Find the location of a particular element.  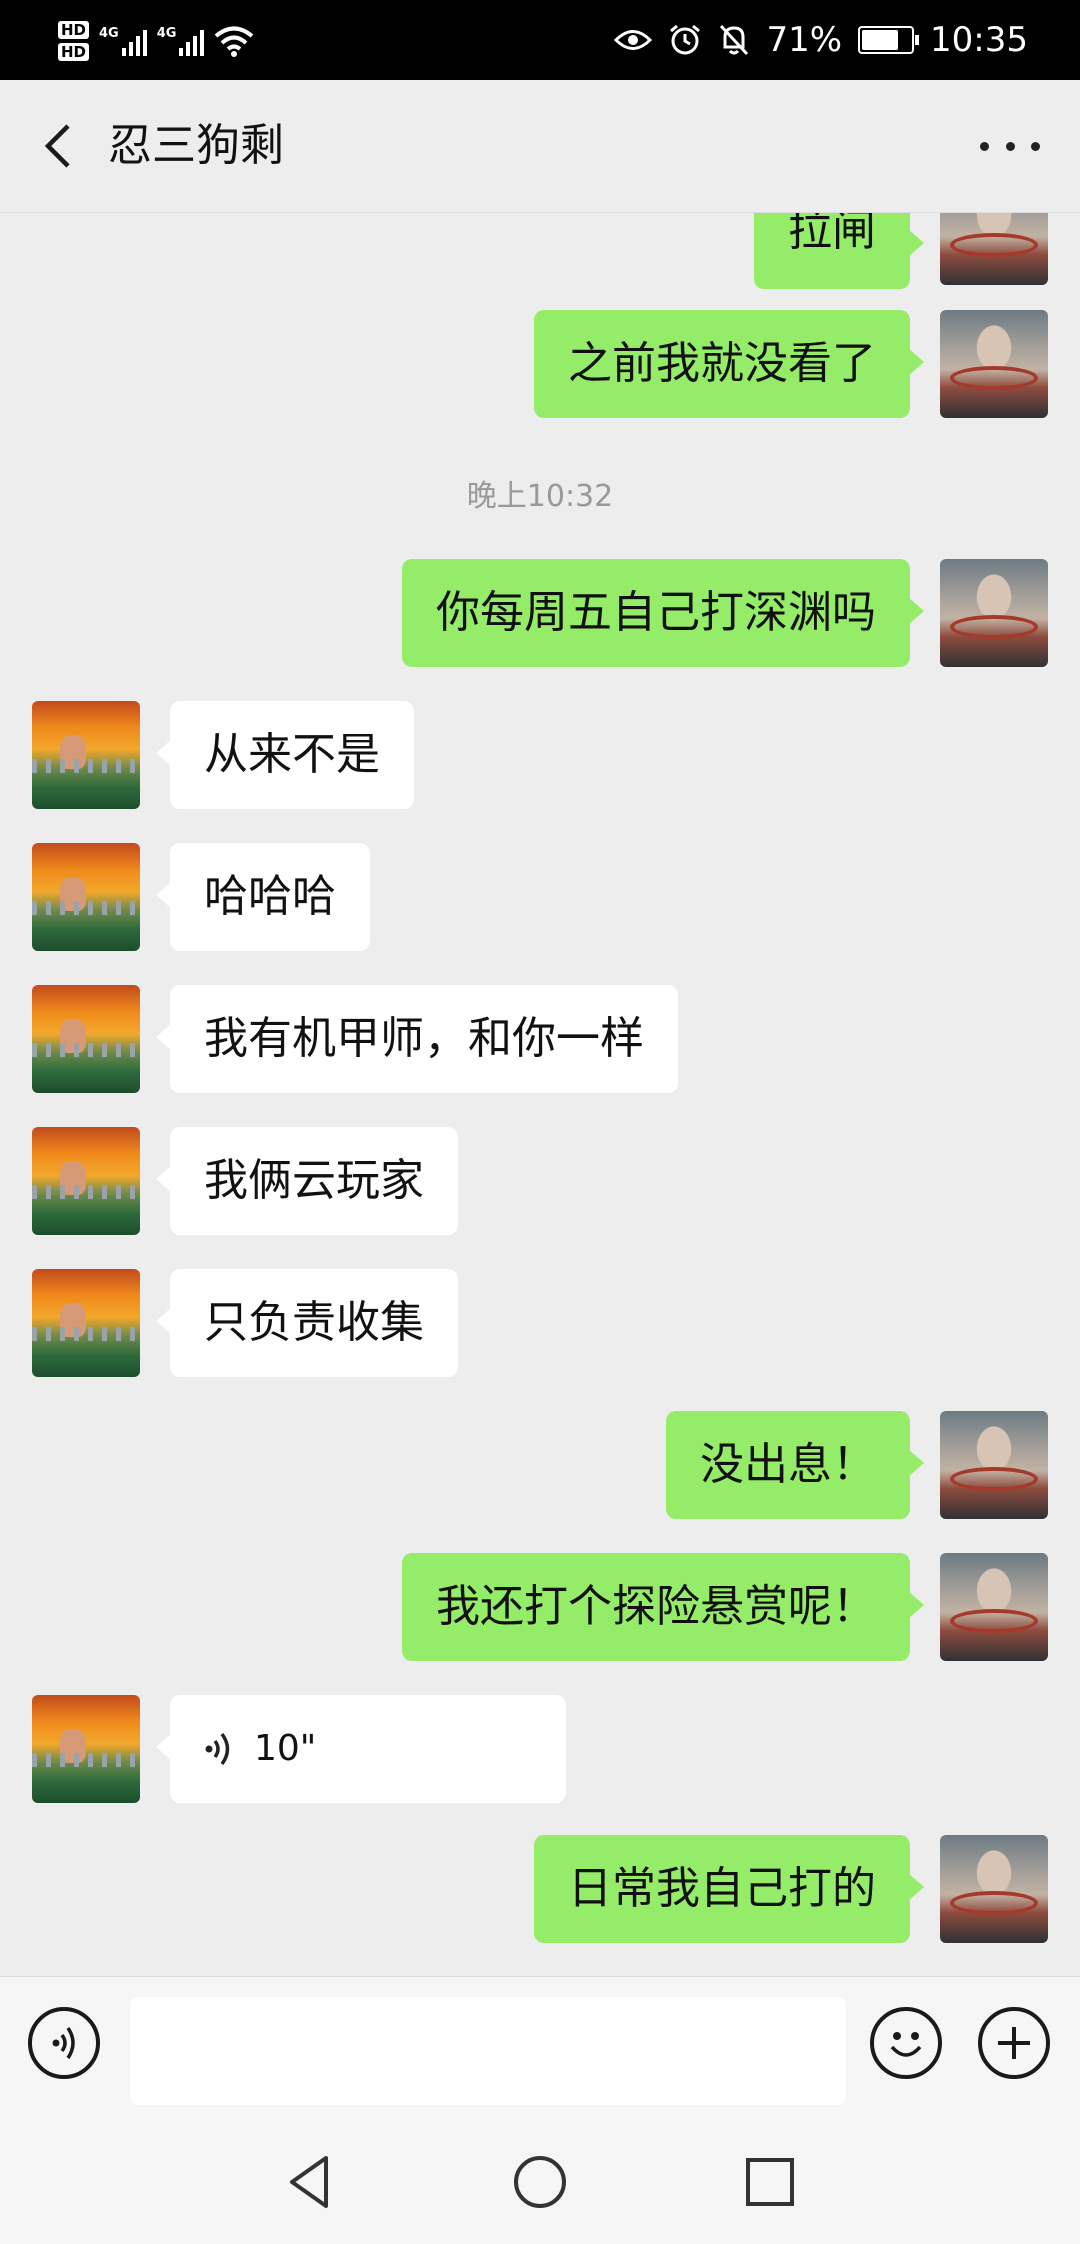

message-bubble-received: 我俩云玩家 is located at coordinates (307, 1181).